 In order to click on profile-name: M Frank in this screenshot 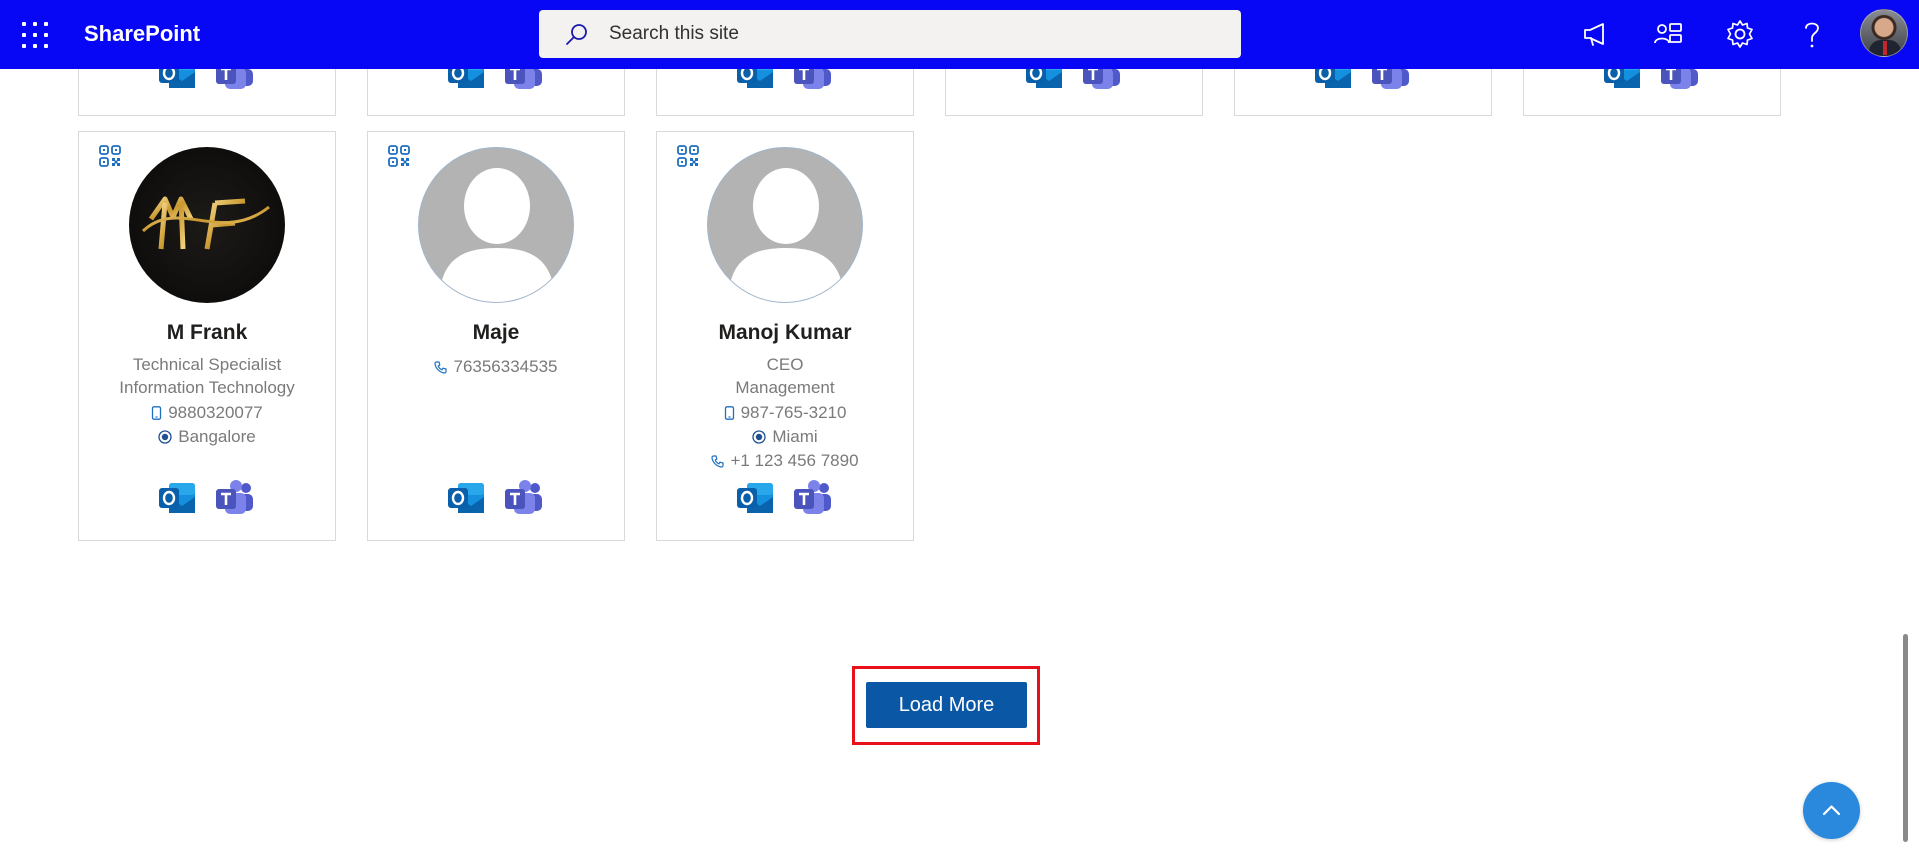, I will do `click(207, 332)`.